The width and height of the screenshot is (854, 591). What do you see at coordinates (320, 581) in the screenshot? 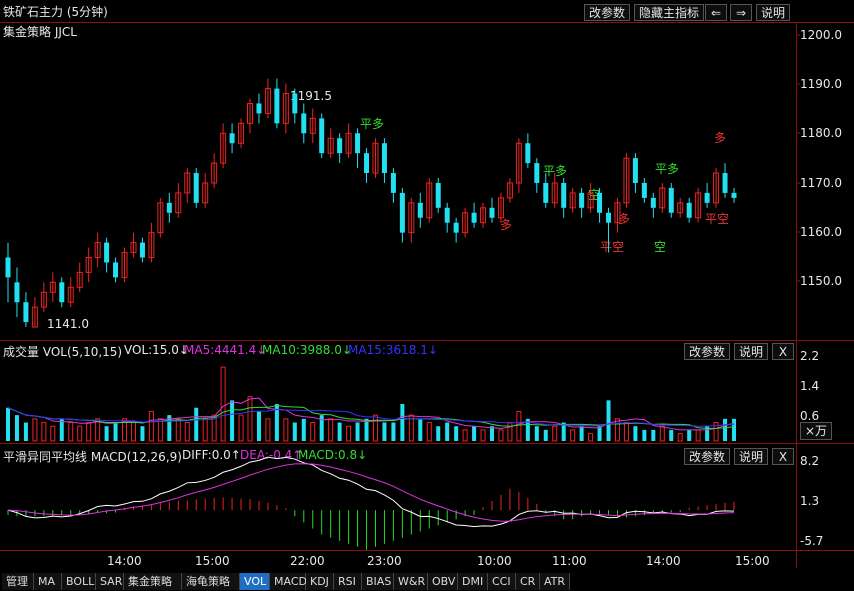
I see `tab-8: KDJ` at bounding box center [320, 581].